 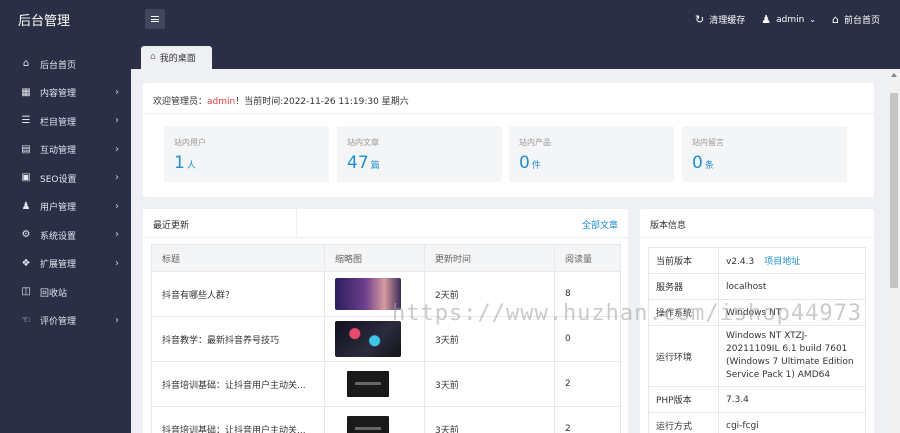 What do you see at coordinates (58, 322) in the screenshot?
I see `sidebar-item-label: 评价管理` at bounding box center [58, 322].